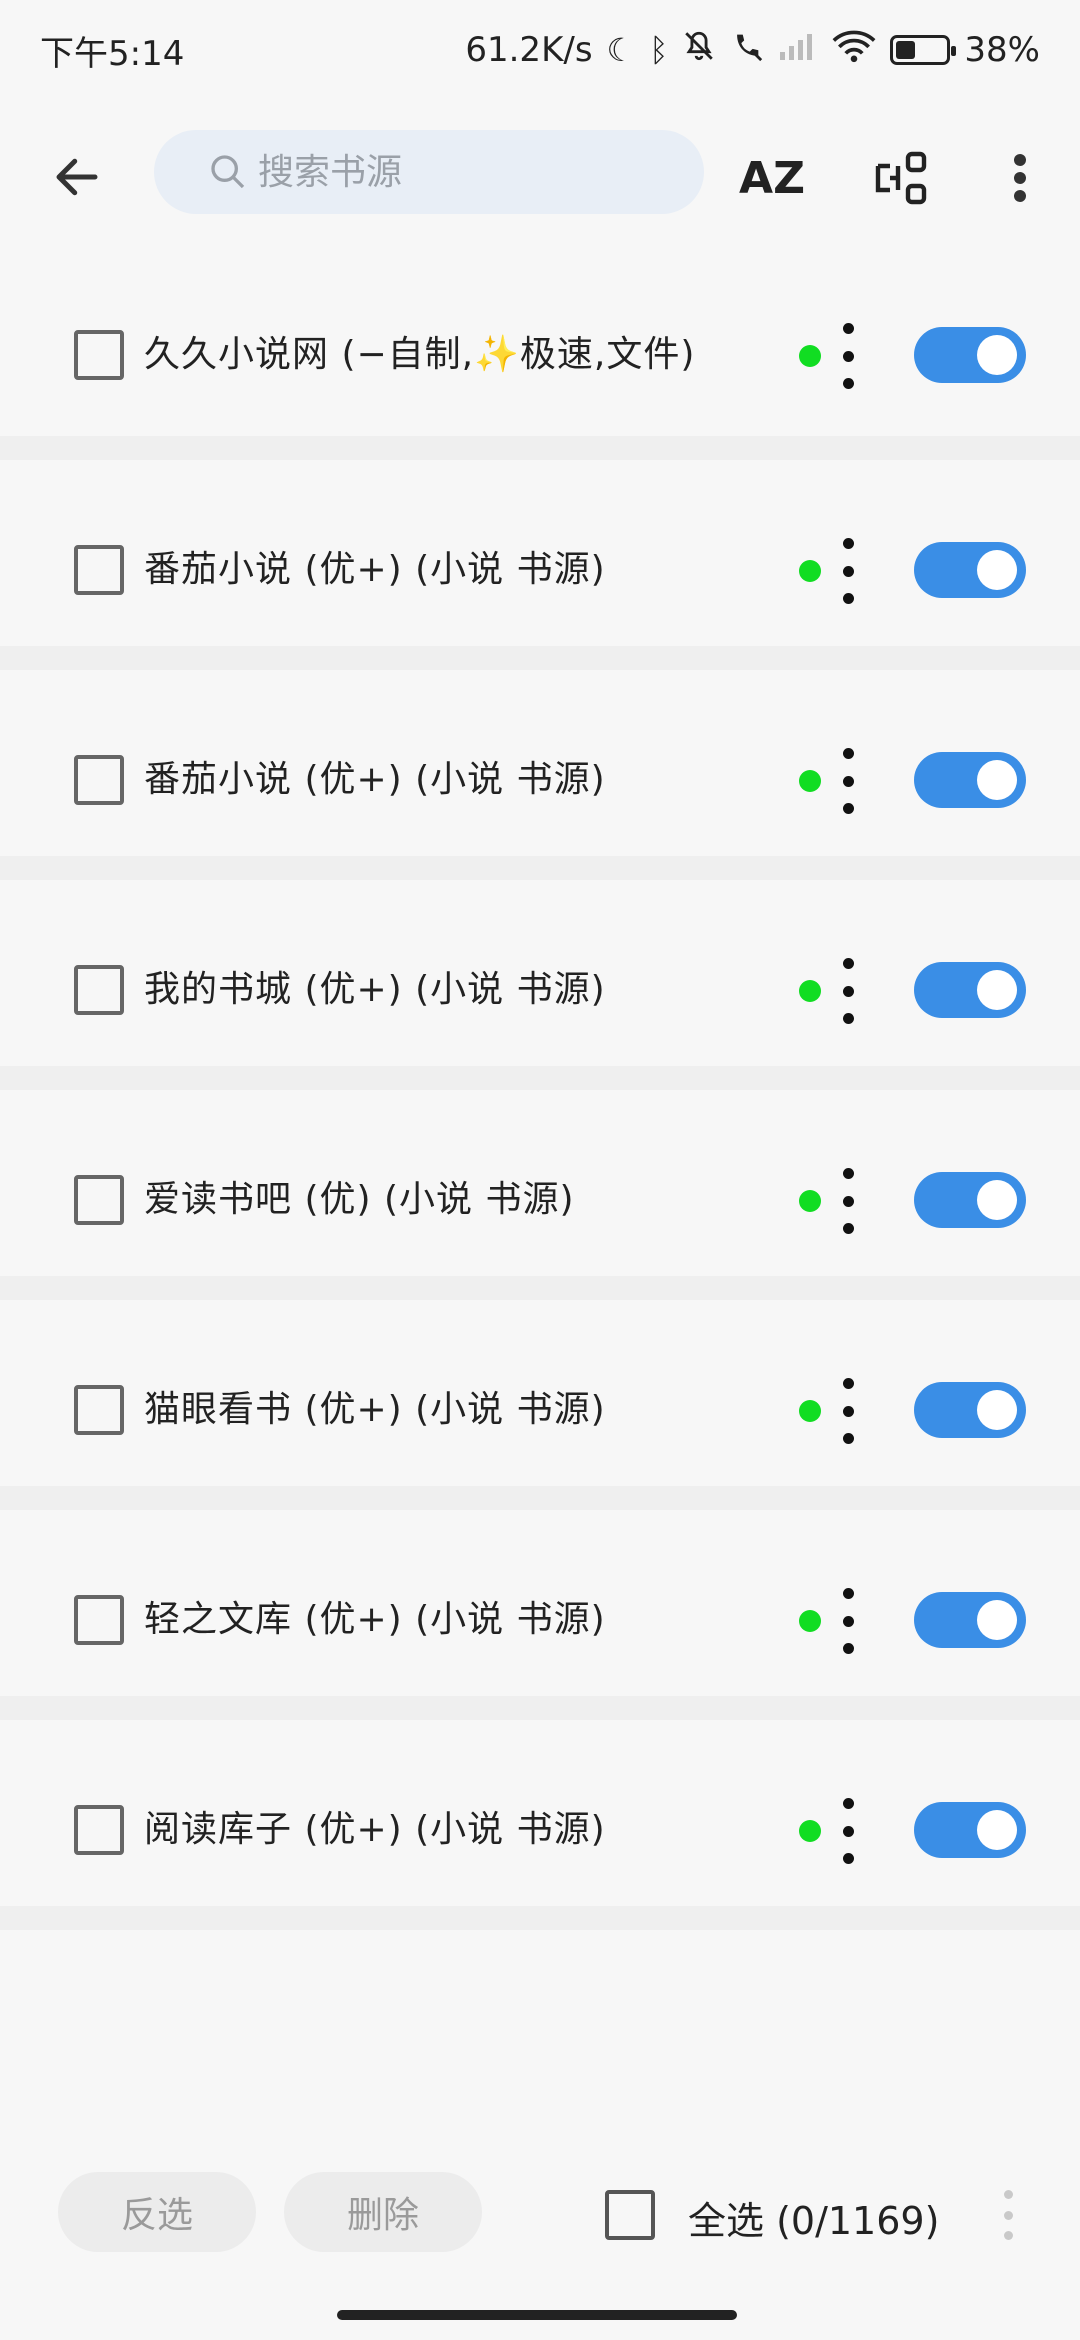  I want to click on signal-icon, so click(798, 50).